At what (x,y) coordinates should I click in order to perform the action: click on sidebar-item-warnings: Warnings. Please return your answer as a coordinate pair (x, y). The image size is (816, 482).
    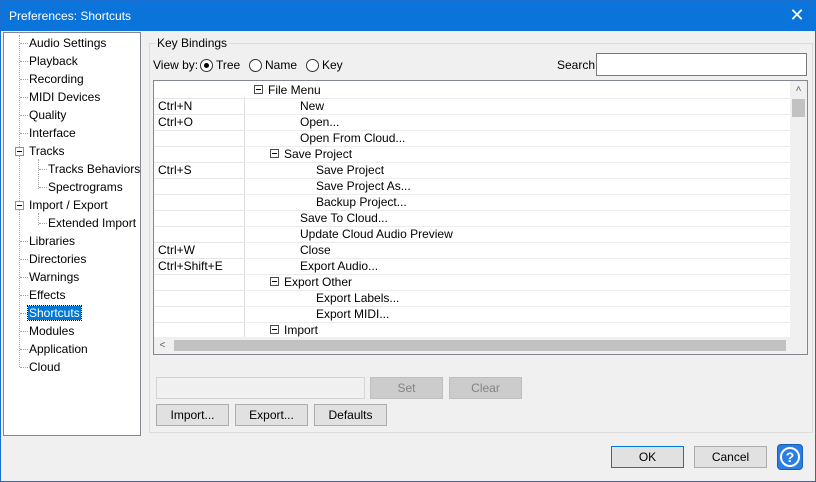
    Looking at the image, I should click on (54, 277).